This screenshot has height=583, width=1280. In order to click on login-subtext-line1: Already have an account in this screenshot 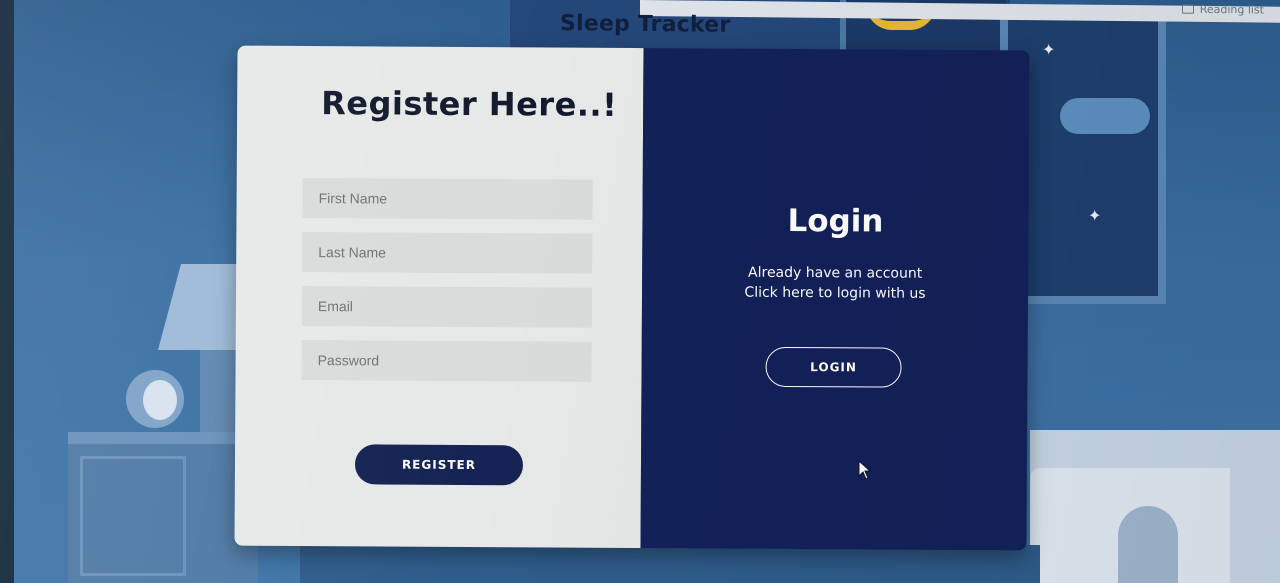, I will do `click(835, 273)`.